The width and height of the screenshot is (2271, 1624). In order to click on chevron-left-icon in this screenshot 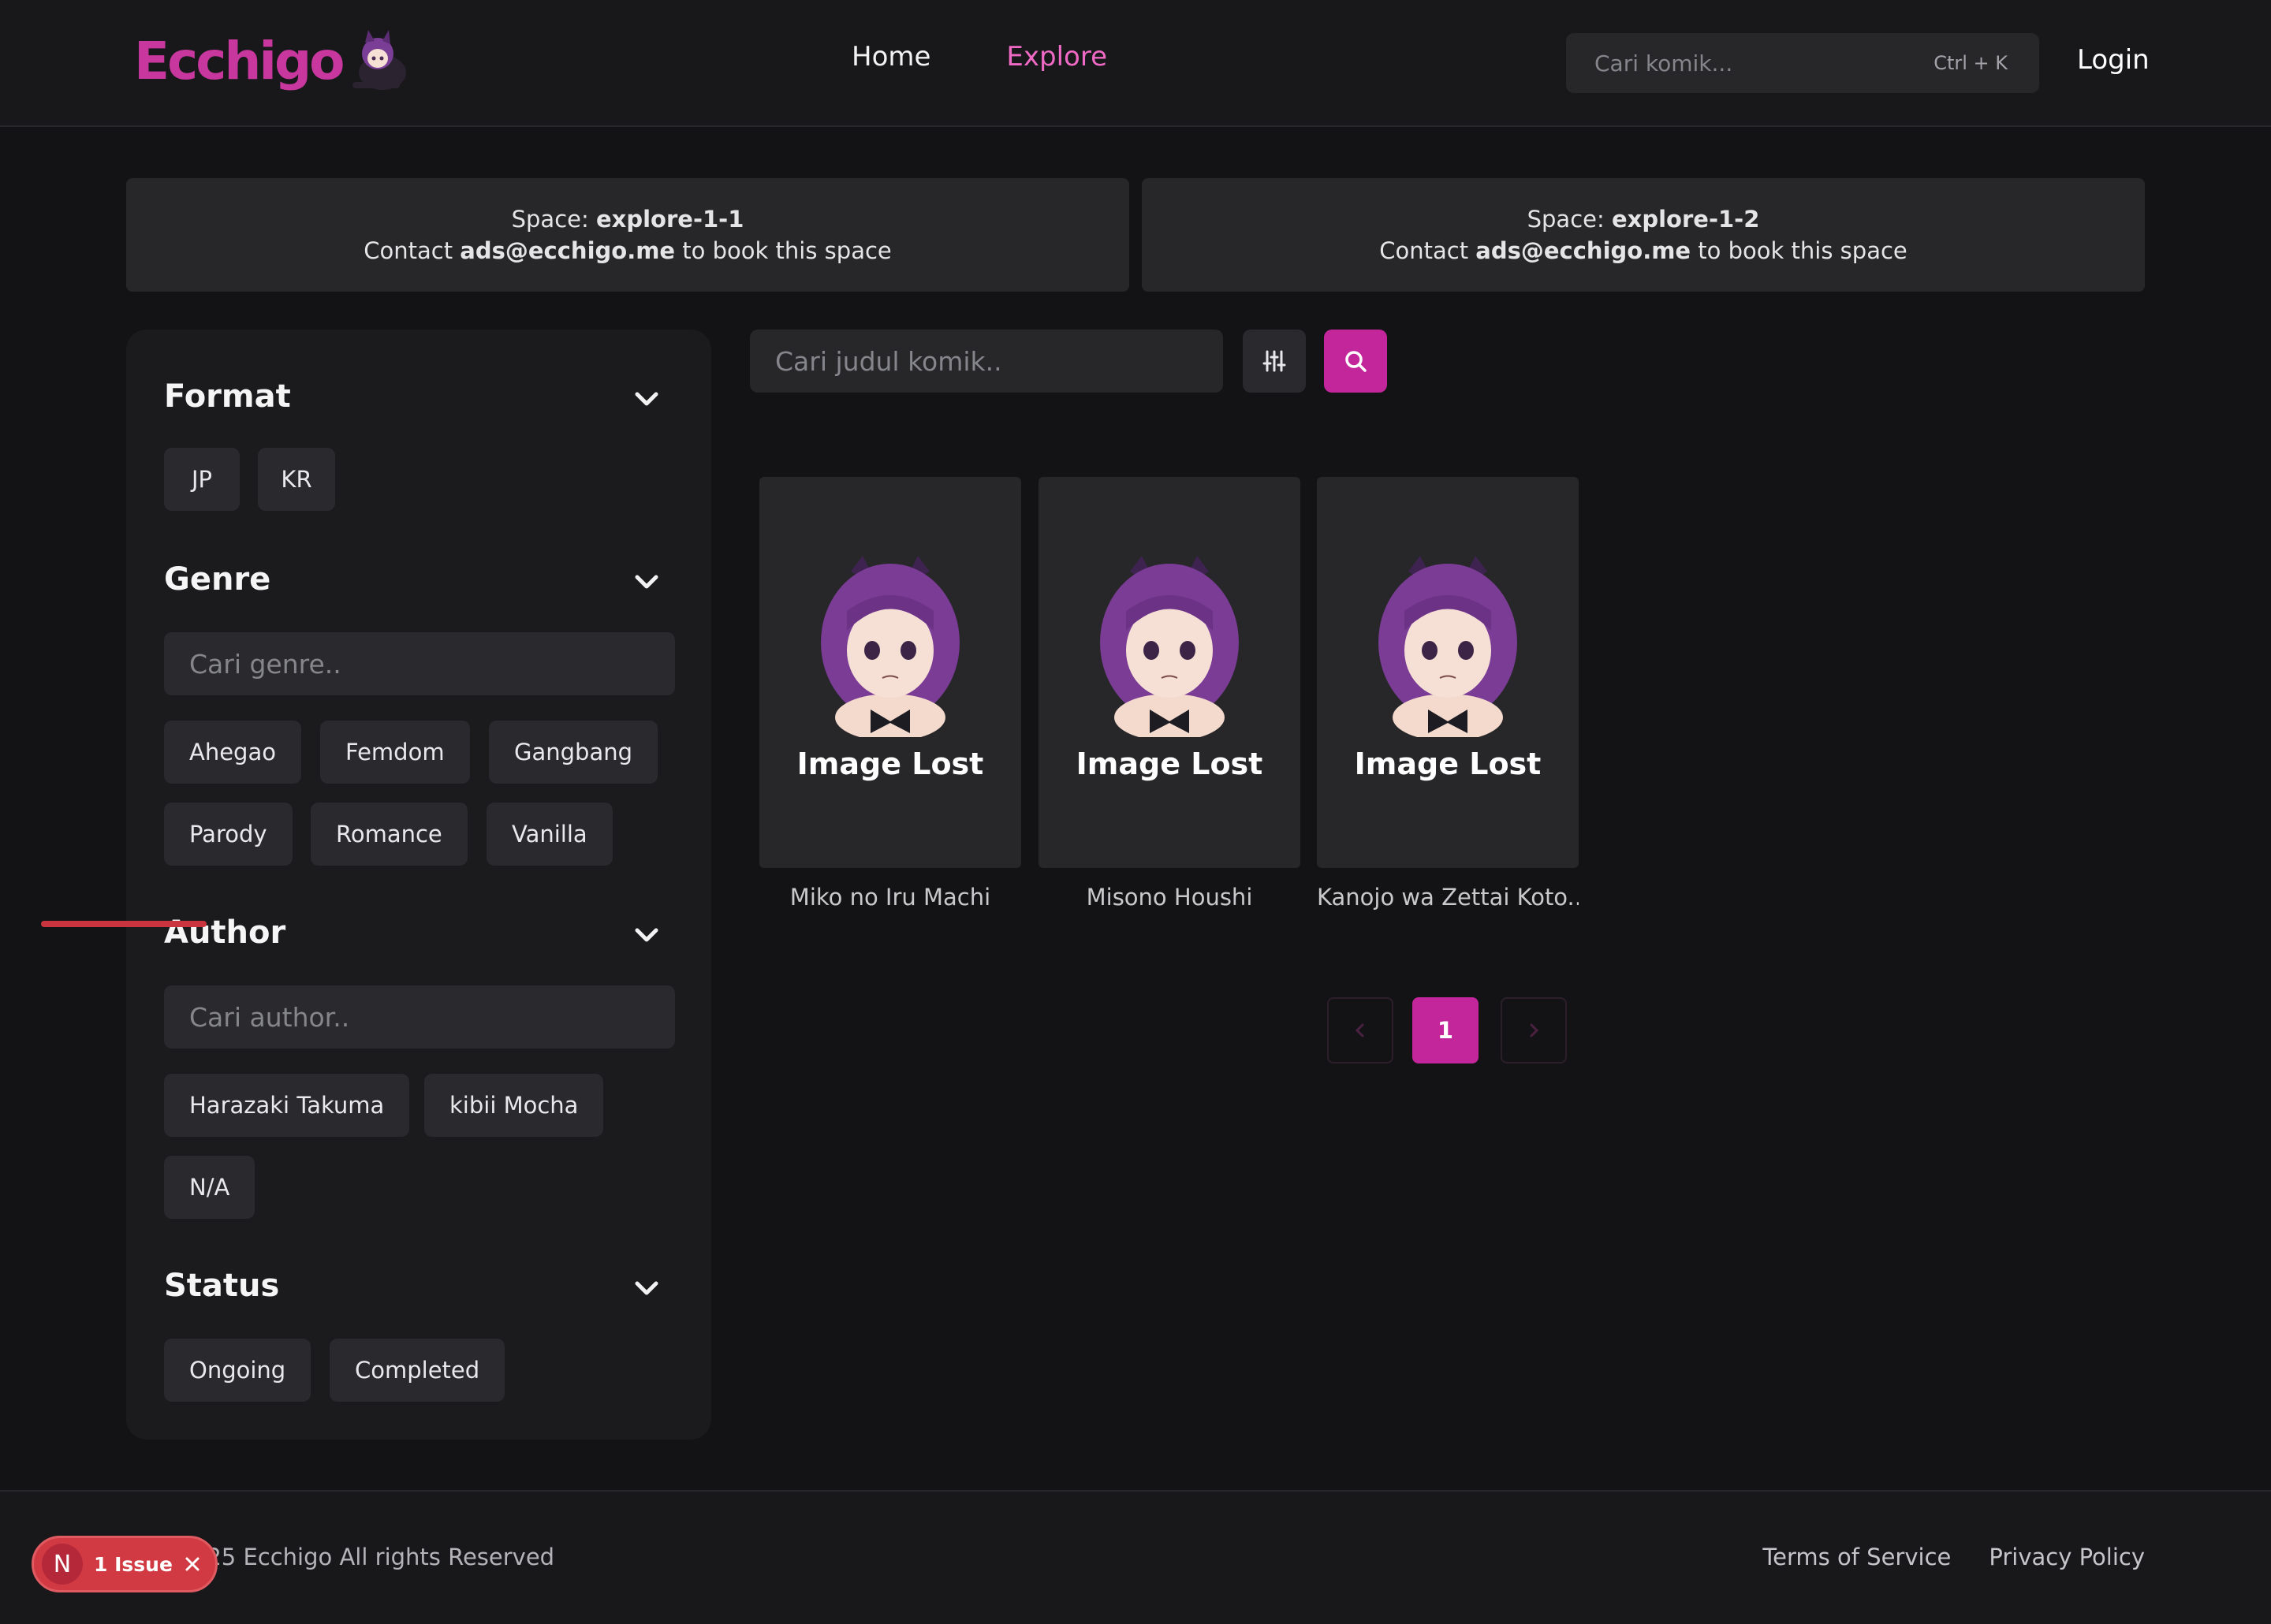, I will do `click(1359, 1030)`.